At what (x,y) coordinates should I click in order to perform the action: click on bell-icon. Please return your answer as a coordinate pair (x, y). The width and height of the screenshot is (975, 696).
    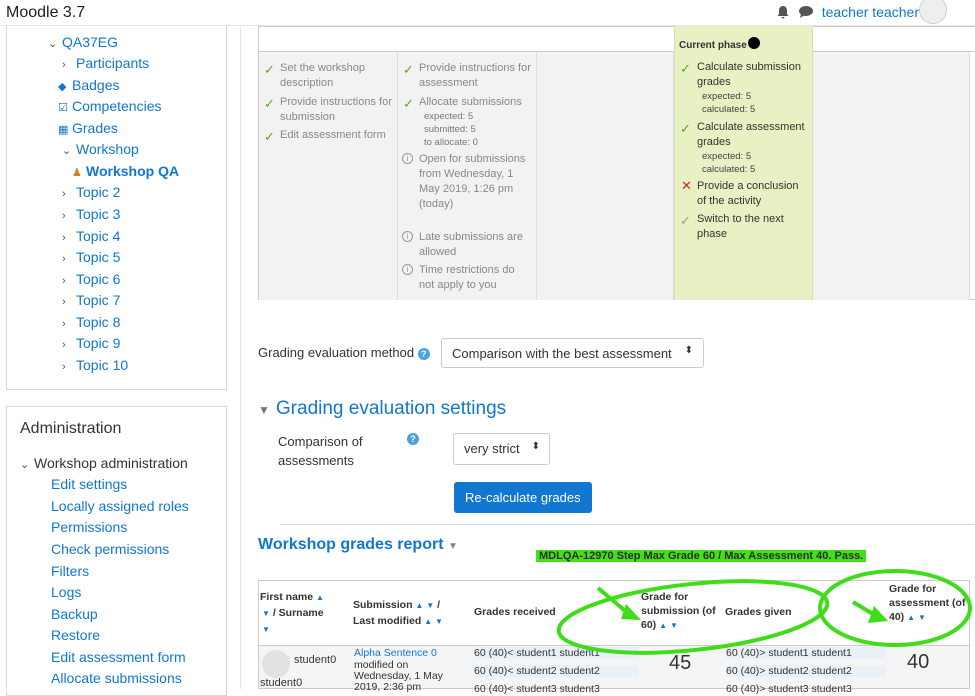
    Looking at the image, I should click on (783, 12).